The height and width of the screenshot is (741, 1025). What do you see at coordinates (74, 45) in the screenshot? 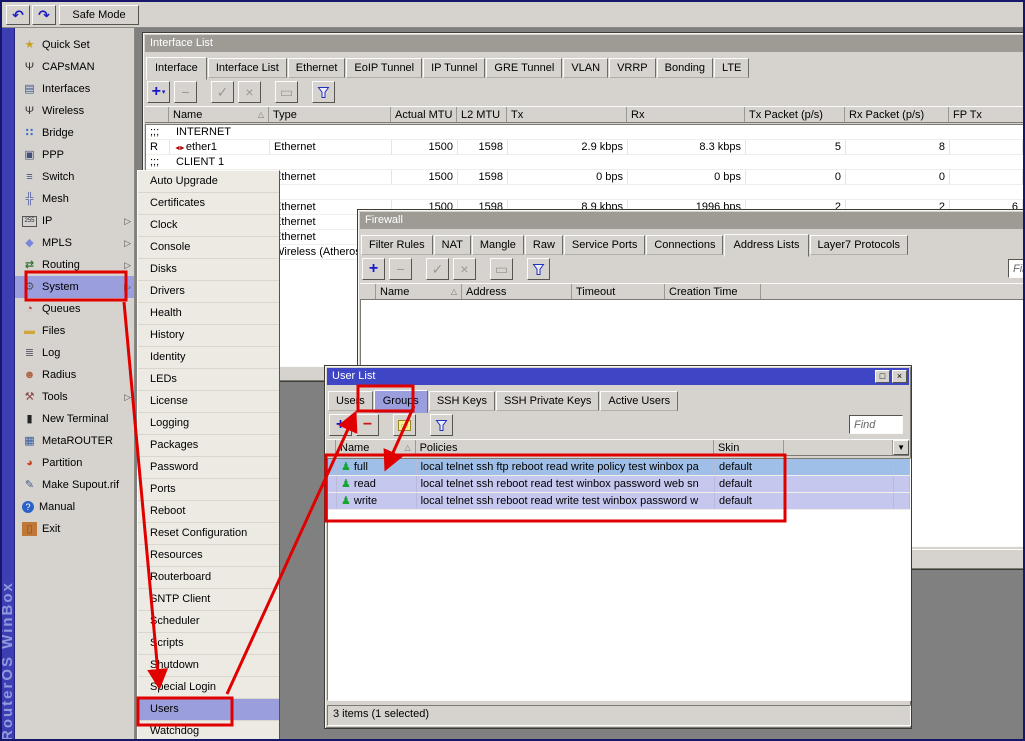
I see `sidebar-item: ★ Quick Set` at bounding box center [74, 45].